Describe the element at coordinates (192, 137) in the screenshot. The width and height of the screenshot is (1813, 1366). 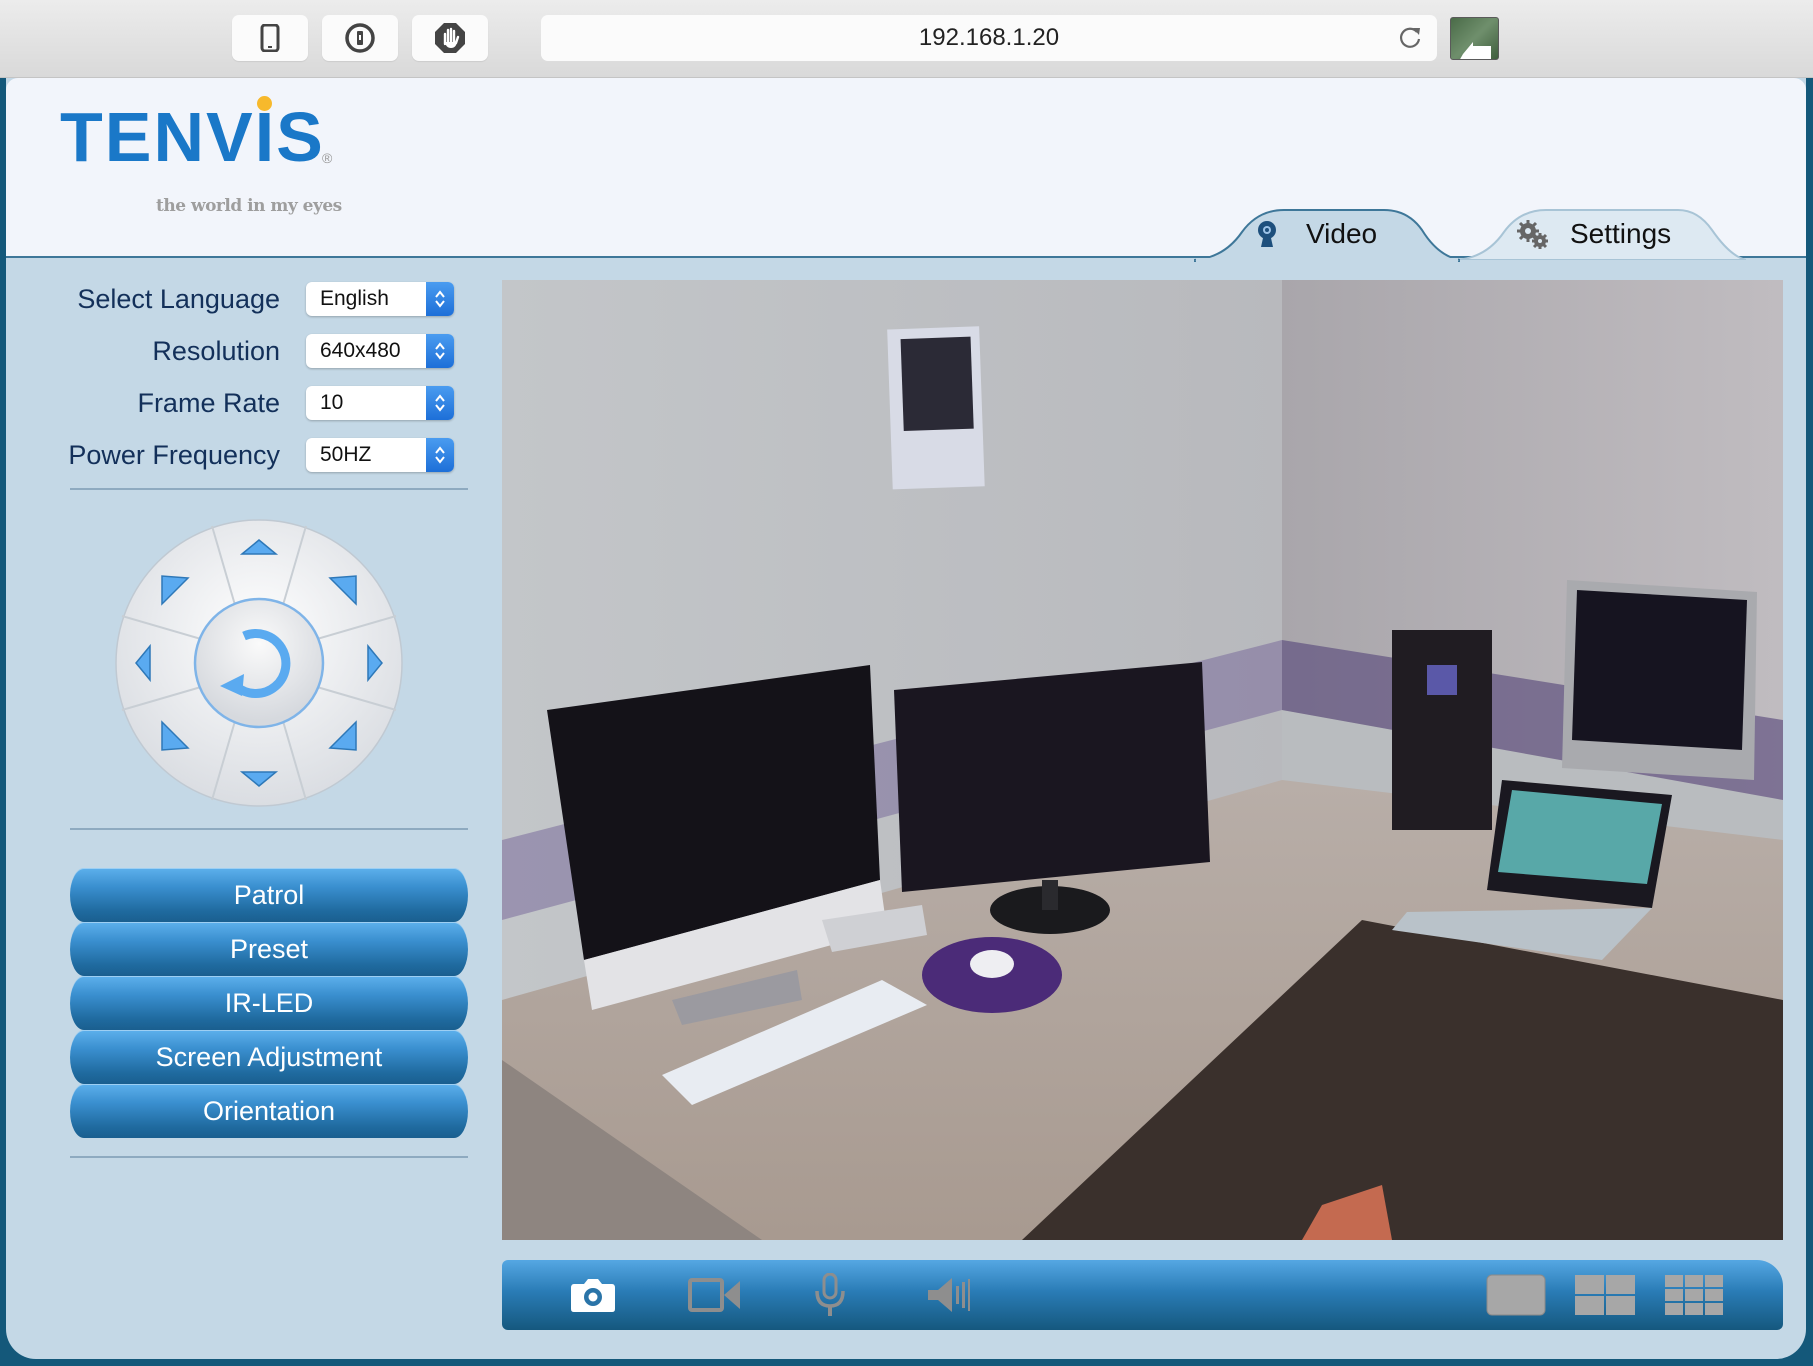
I see `logo-wordmark: TENVIS` at that location.